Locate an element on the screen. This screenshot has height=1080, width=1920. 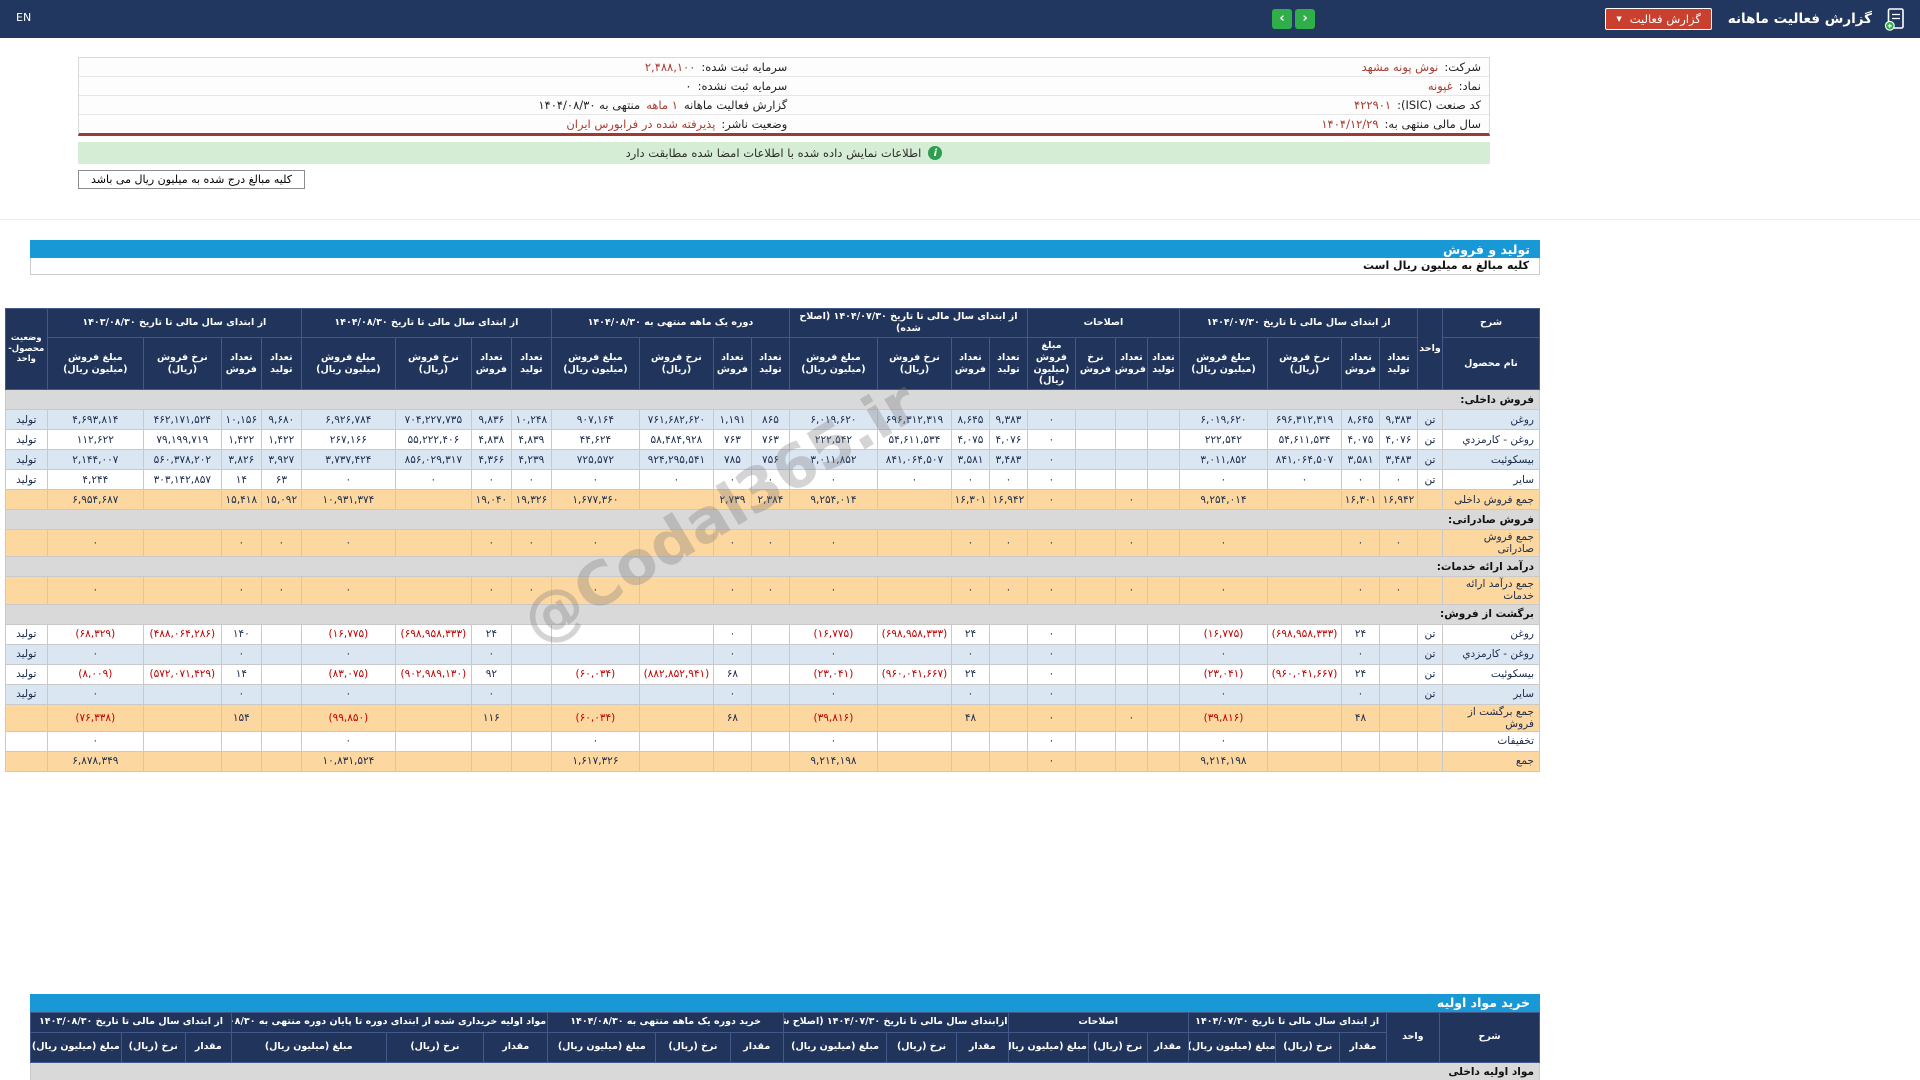
value-cell: ۷۶۳ is located at coordinates (732, 440).